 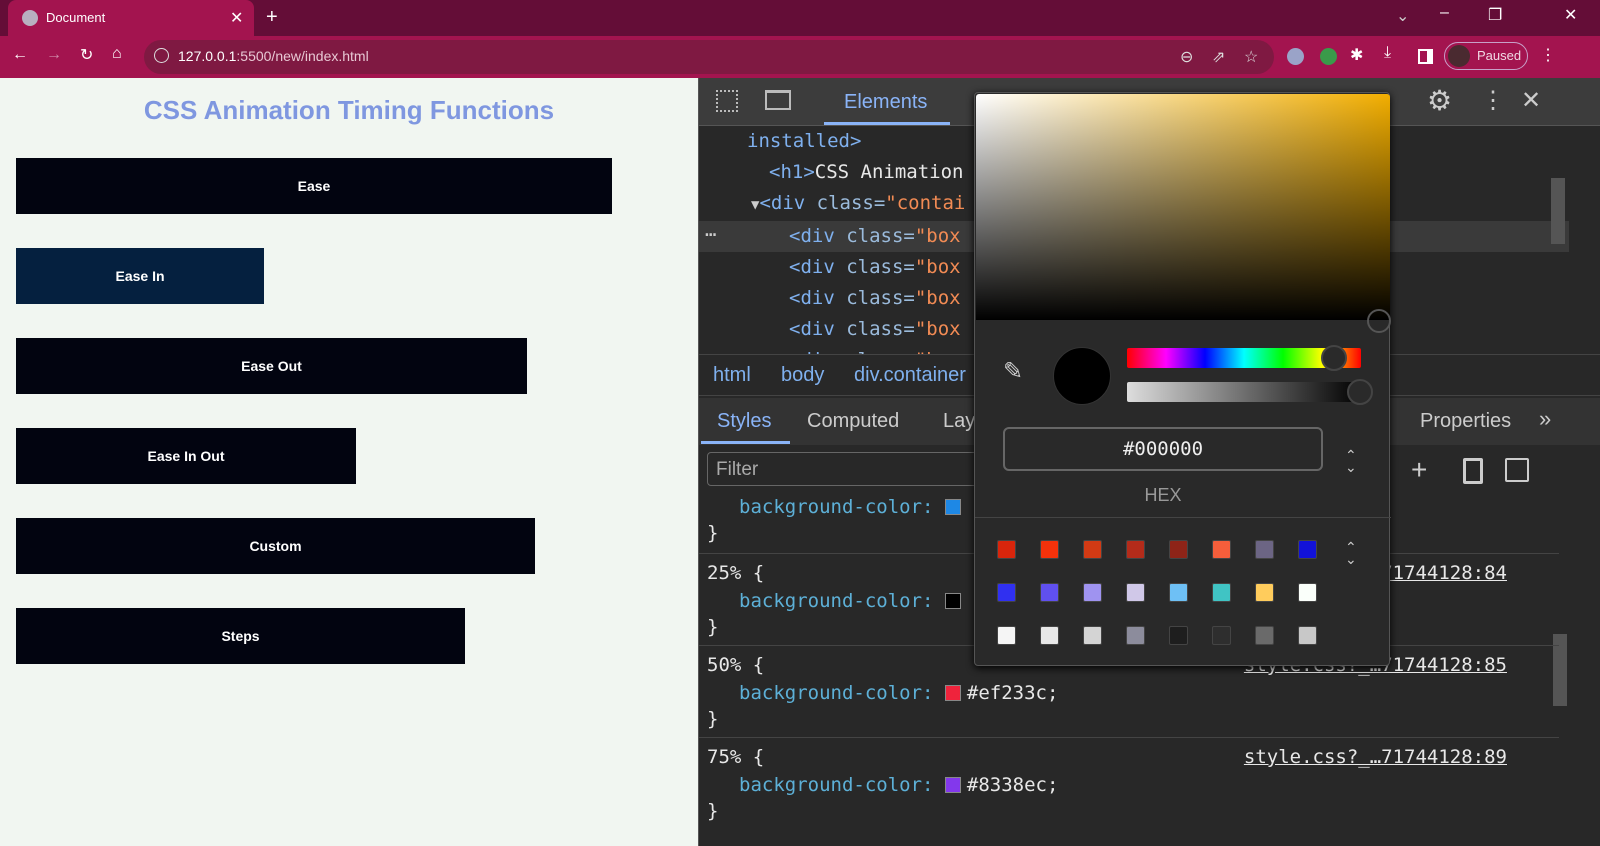 What do you see at coordinates (1251, 57) in the screenshot?
I see `bookmark-star-icon: ☆` at bounding box center [1251, 57].